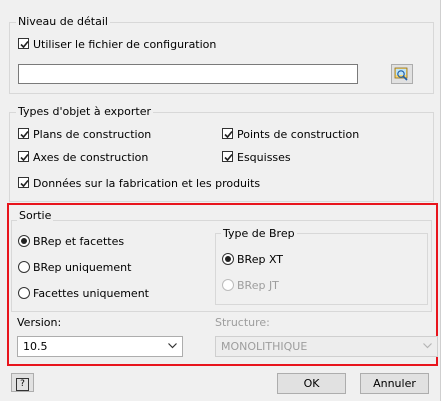 This screenshot has width=441, height=401. Describe the element at coordinates (264, 157) in the screenshot. I see `label-esquisses: Esquisses` at that location.